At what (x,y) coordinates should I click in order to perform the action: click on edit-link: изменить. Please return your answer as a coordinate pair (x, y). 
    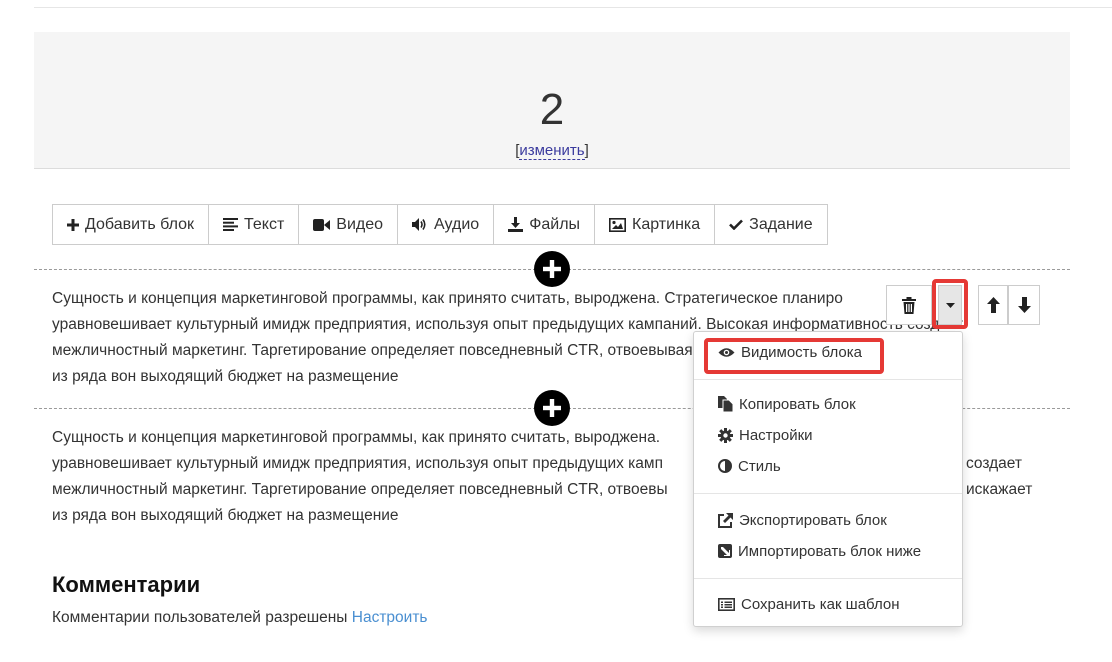
    Looking at the image, I should click on (552, 151).